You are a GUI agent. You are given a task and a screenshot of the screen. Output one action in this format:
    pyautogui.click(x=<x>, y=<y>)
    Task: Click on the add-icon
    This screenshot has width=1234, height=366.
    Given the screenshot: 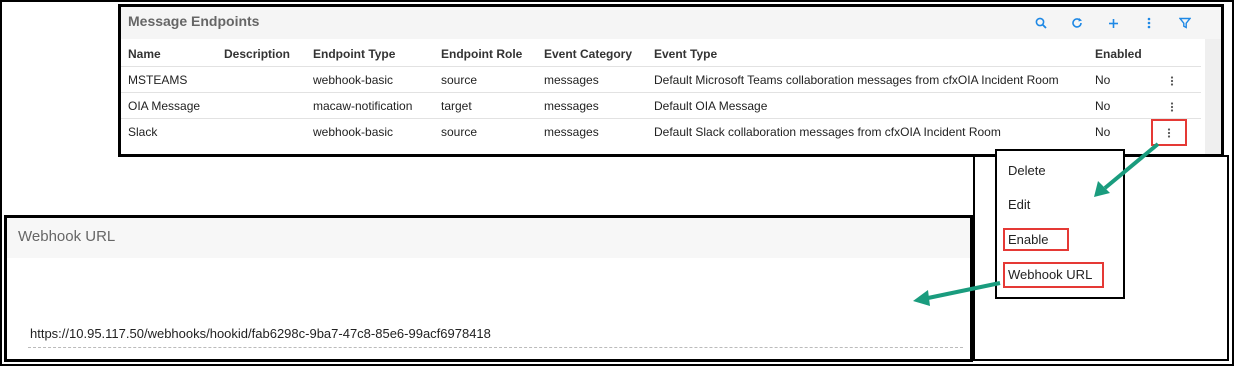 What is the action you would take?
    pyautogui.click(x=1113, y=23)
    